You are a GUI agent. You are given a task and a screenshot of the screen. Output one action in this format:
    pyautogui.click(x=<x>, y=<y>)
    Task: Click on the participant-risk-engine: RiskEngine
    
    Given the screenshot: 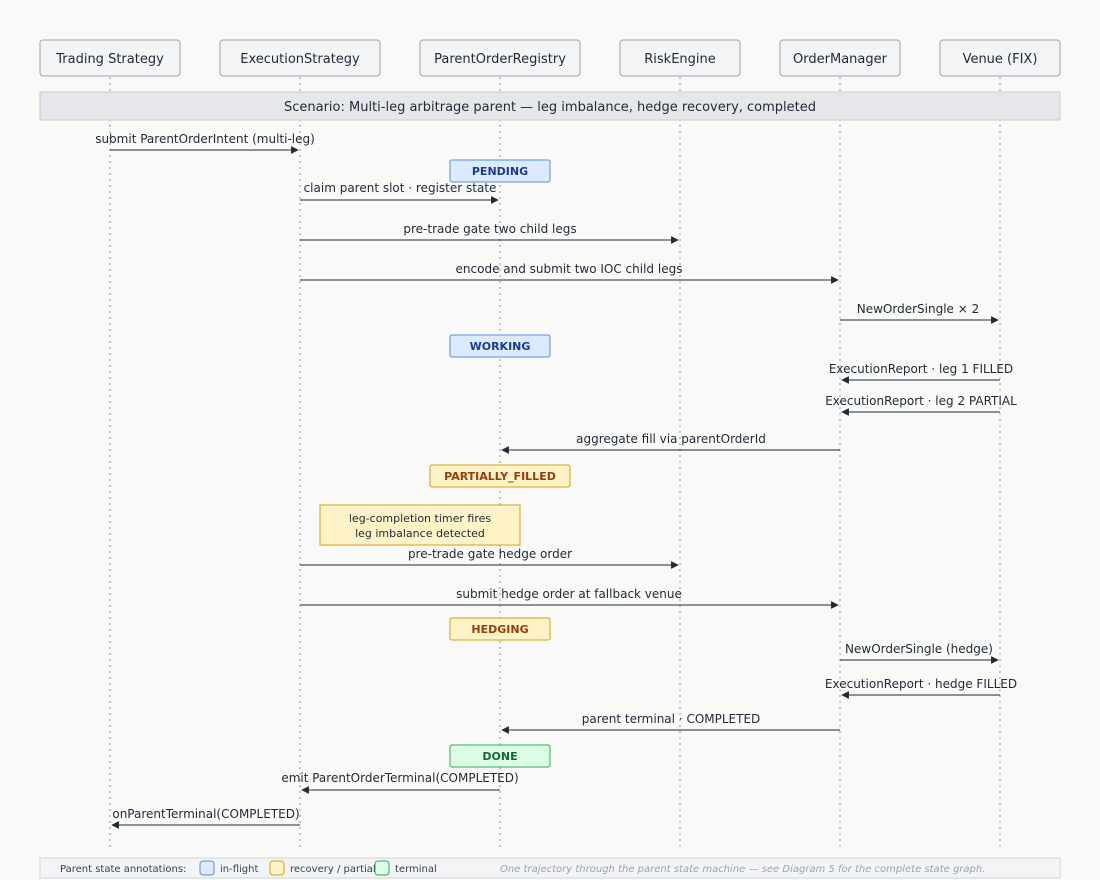 What is the action you would take?
    pyautogui.click(x=680, y=58)
    